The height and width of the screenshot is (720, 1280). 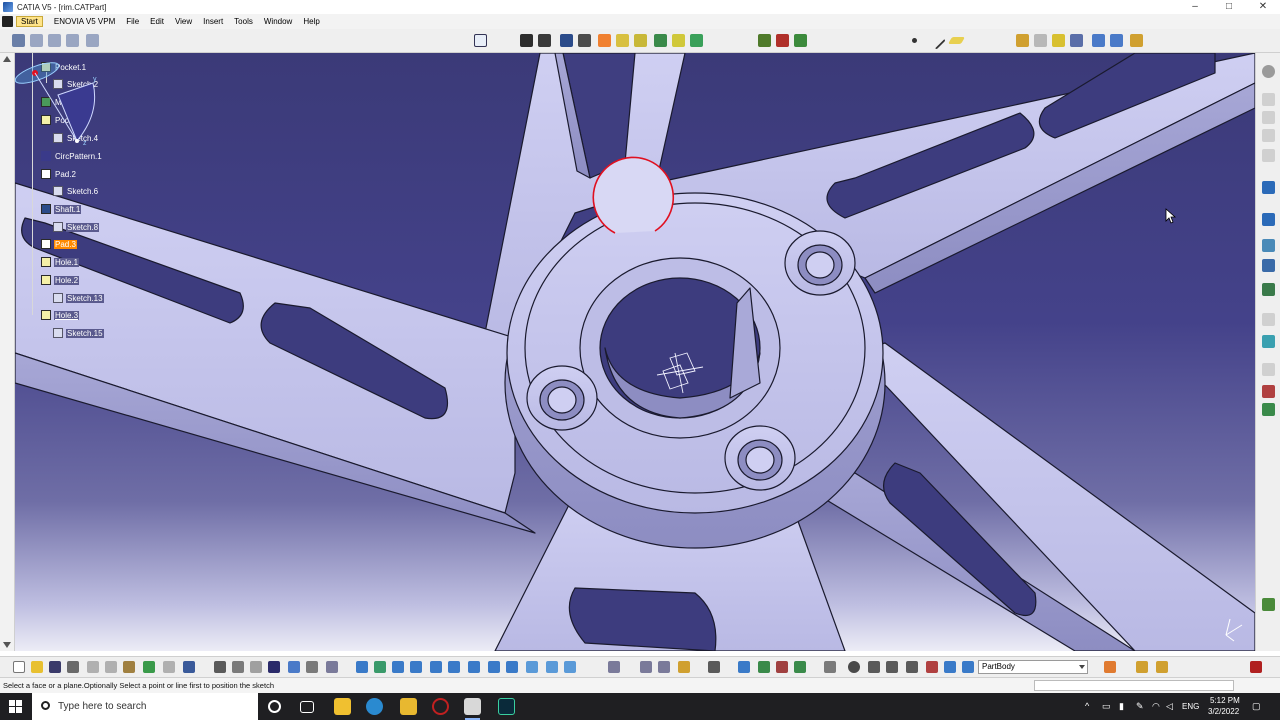 I want to click on sketch-icon, so click(x=480, y=40).